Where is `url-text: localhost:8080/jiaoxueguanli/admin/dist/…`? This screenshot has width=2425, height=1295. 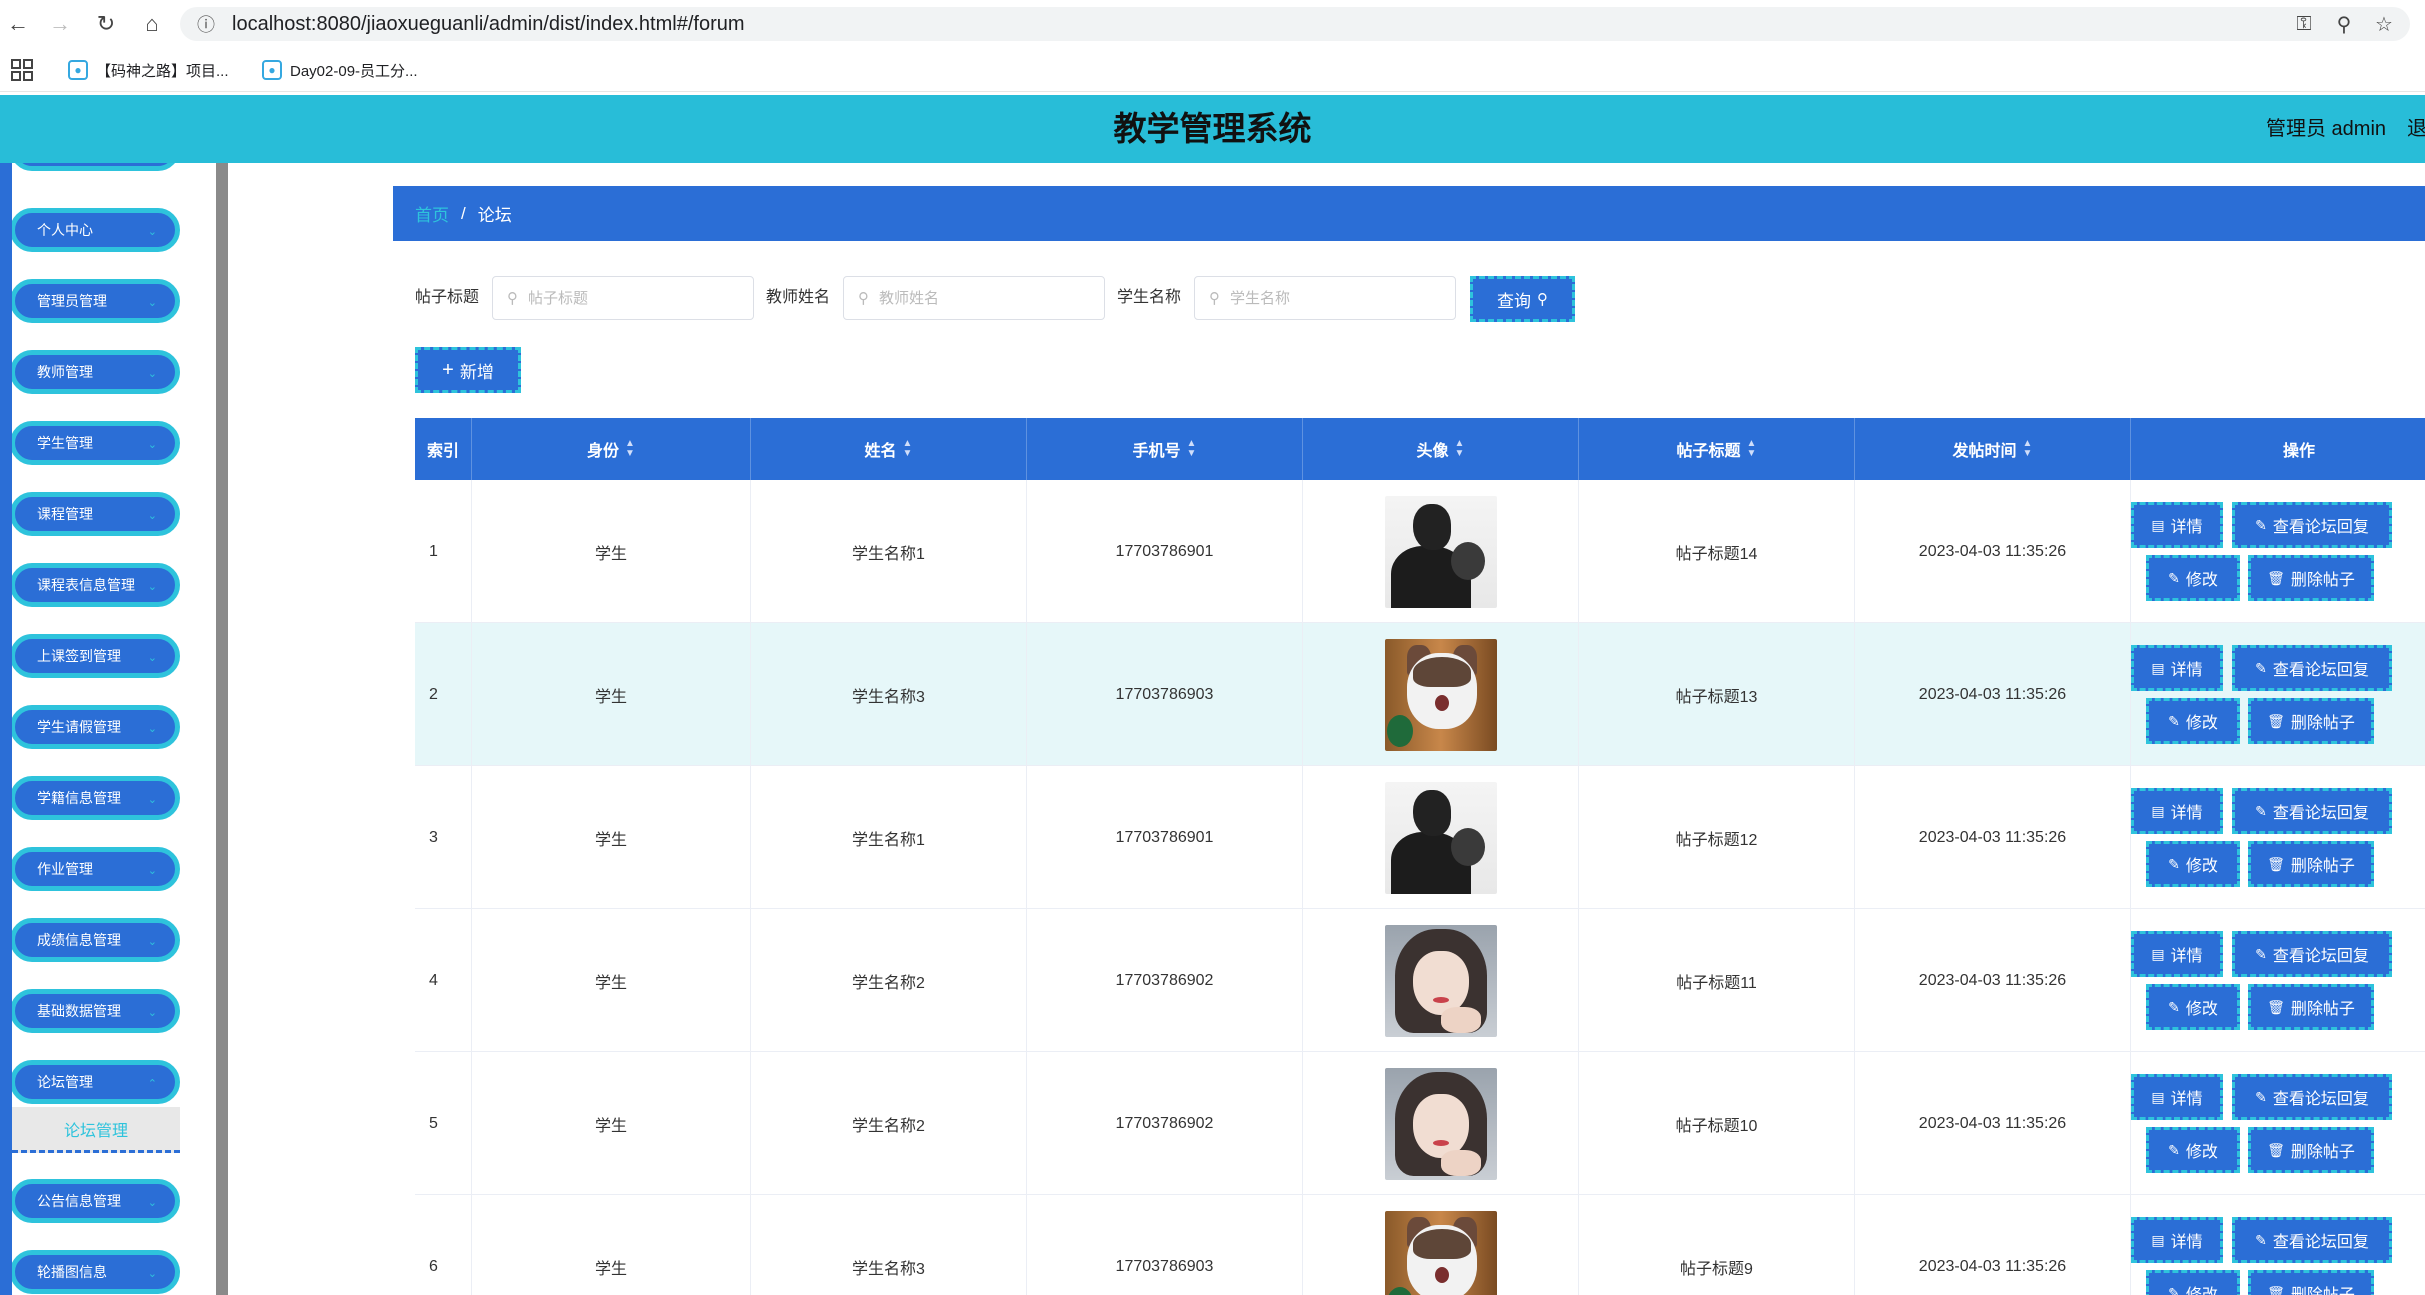 url-text: localhost:8080/jiaoxueguanli/admin/dist/… is located at coordinates (488, 24).